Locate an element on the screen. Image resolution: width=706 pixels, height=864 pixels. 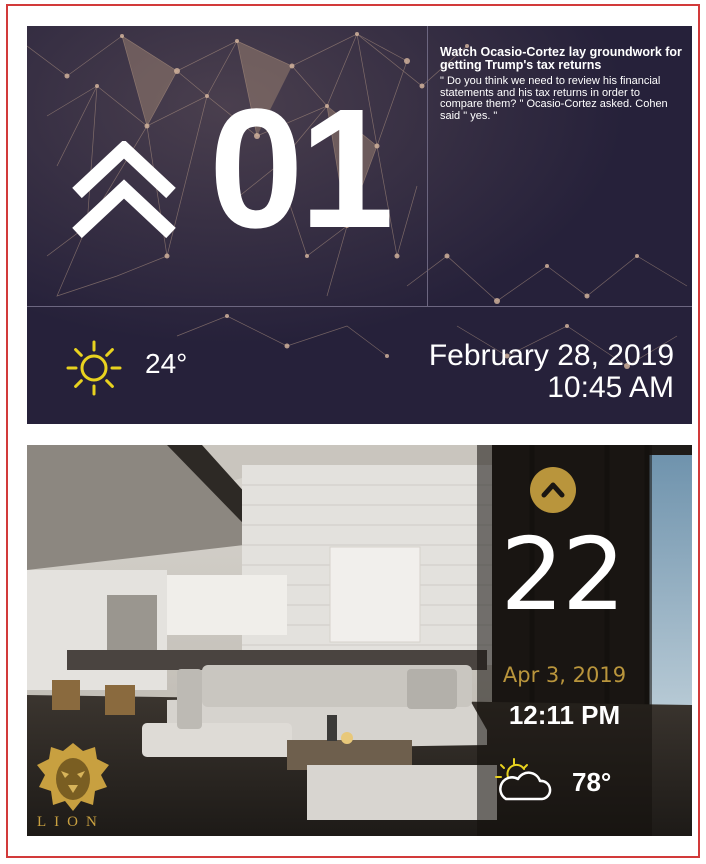
double-chevron-up-icon is located at coordinates (124, 190).